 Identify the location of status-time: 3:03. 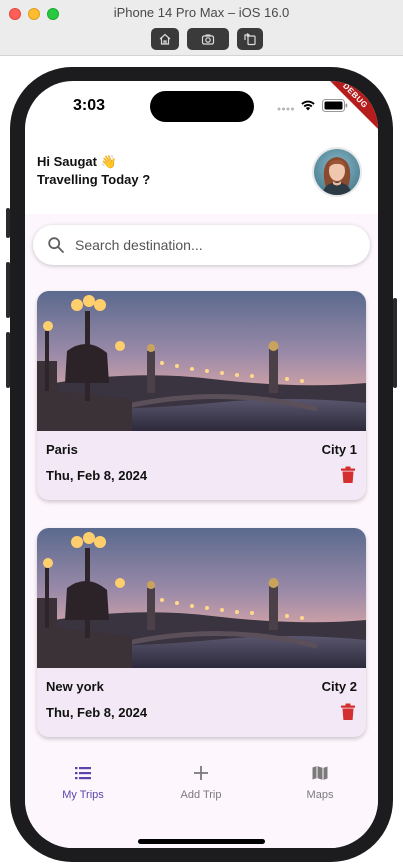
(89, 105).